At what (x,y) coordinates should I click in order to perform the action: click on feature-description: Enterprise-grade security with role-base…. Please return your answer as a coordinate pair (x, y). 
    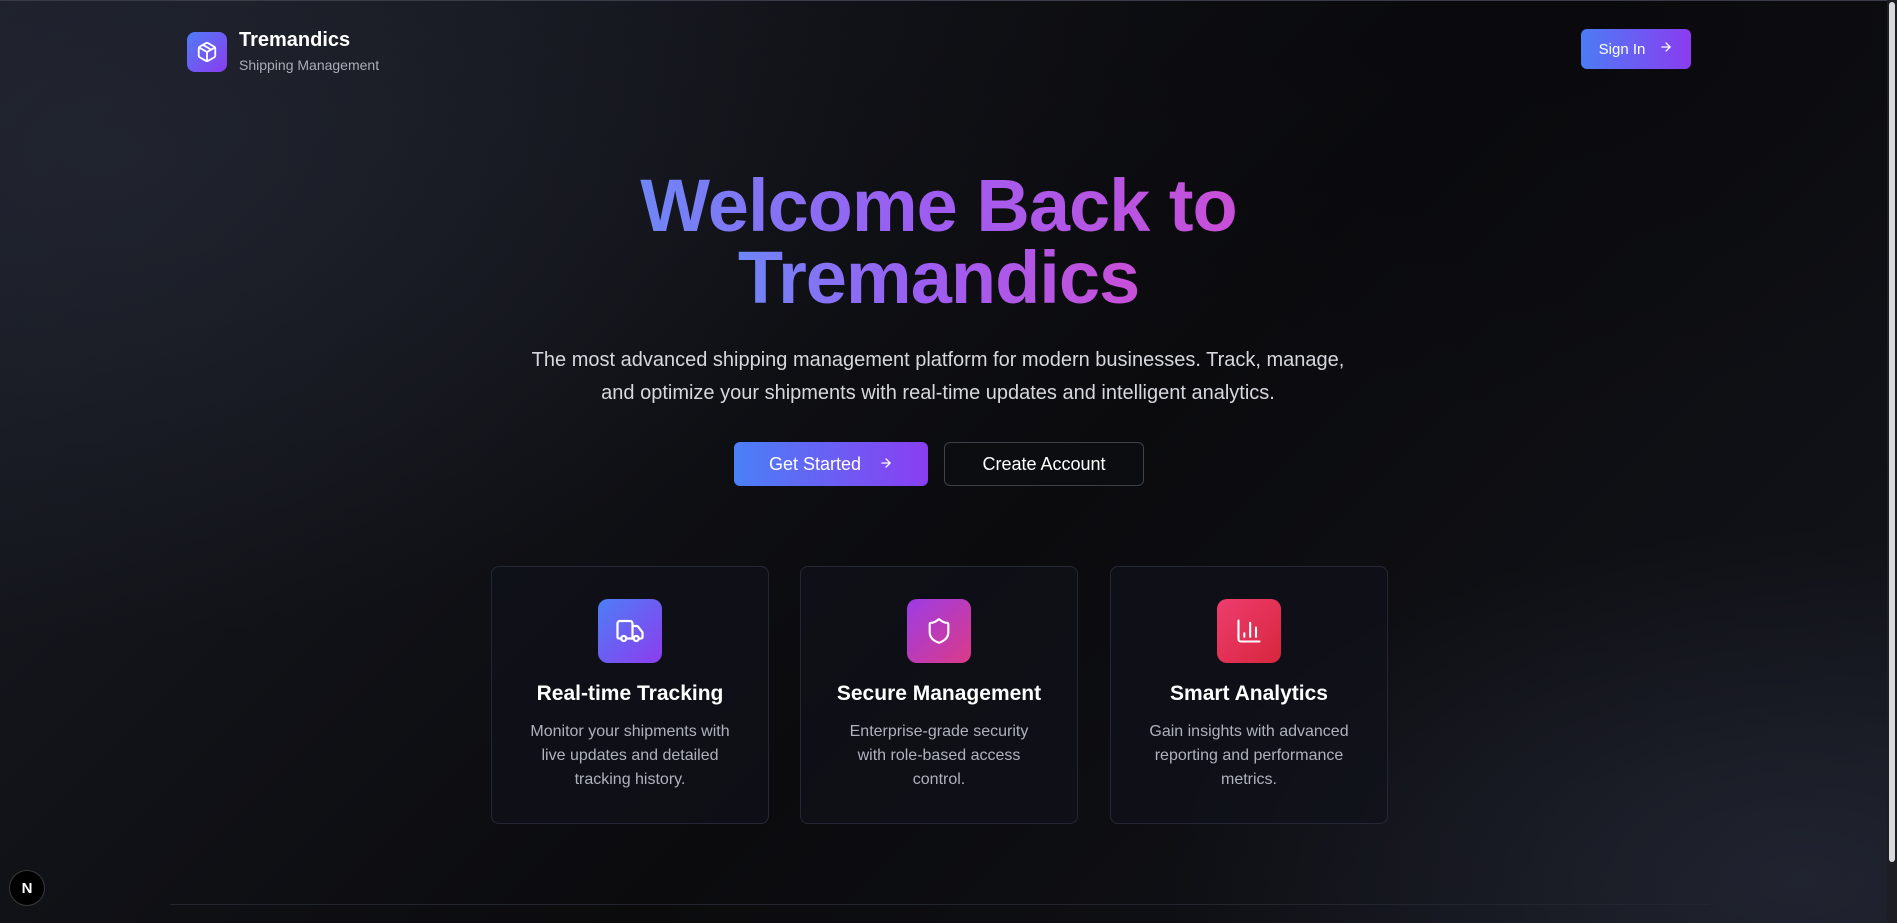
    Looking at the image, I should click on (939, 755).